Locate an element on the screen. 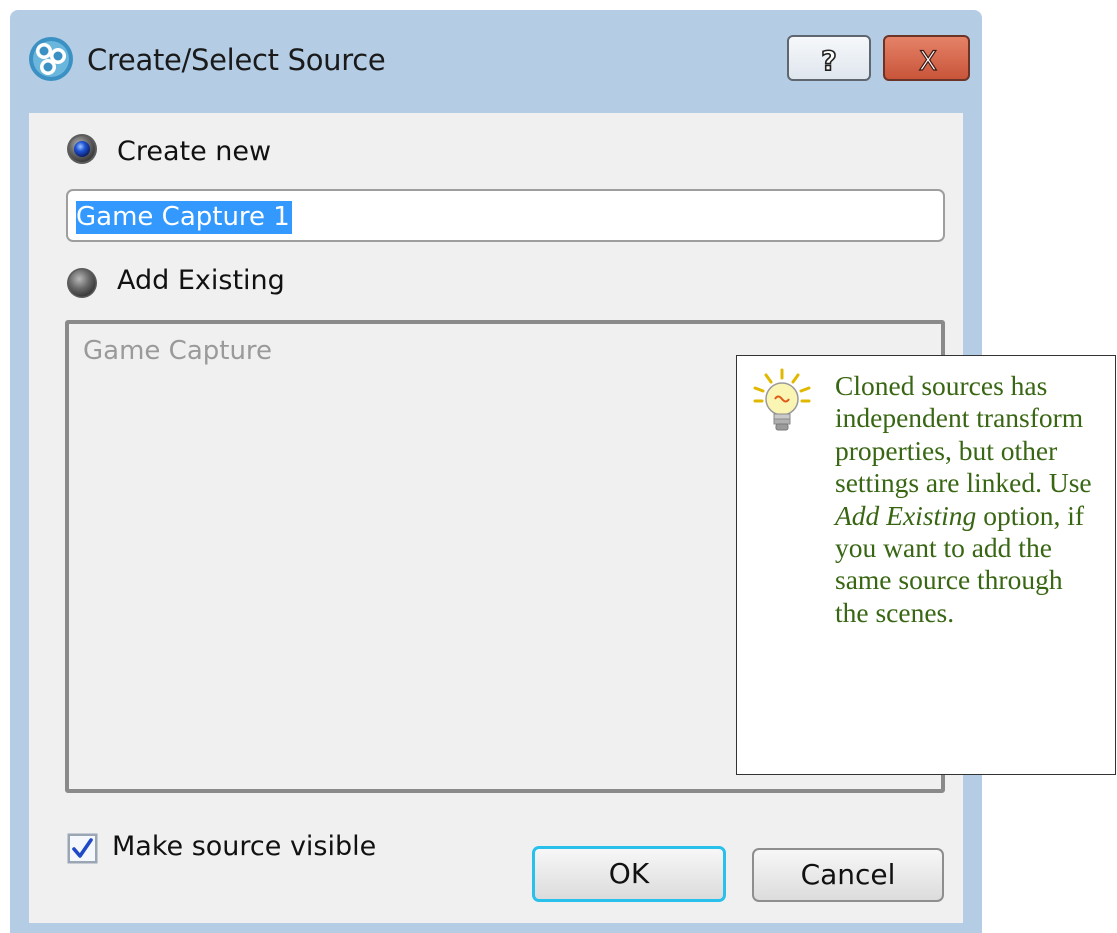  close-icon: X is located at coordinates (928, 61).